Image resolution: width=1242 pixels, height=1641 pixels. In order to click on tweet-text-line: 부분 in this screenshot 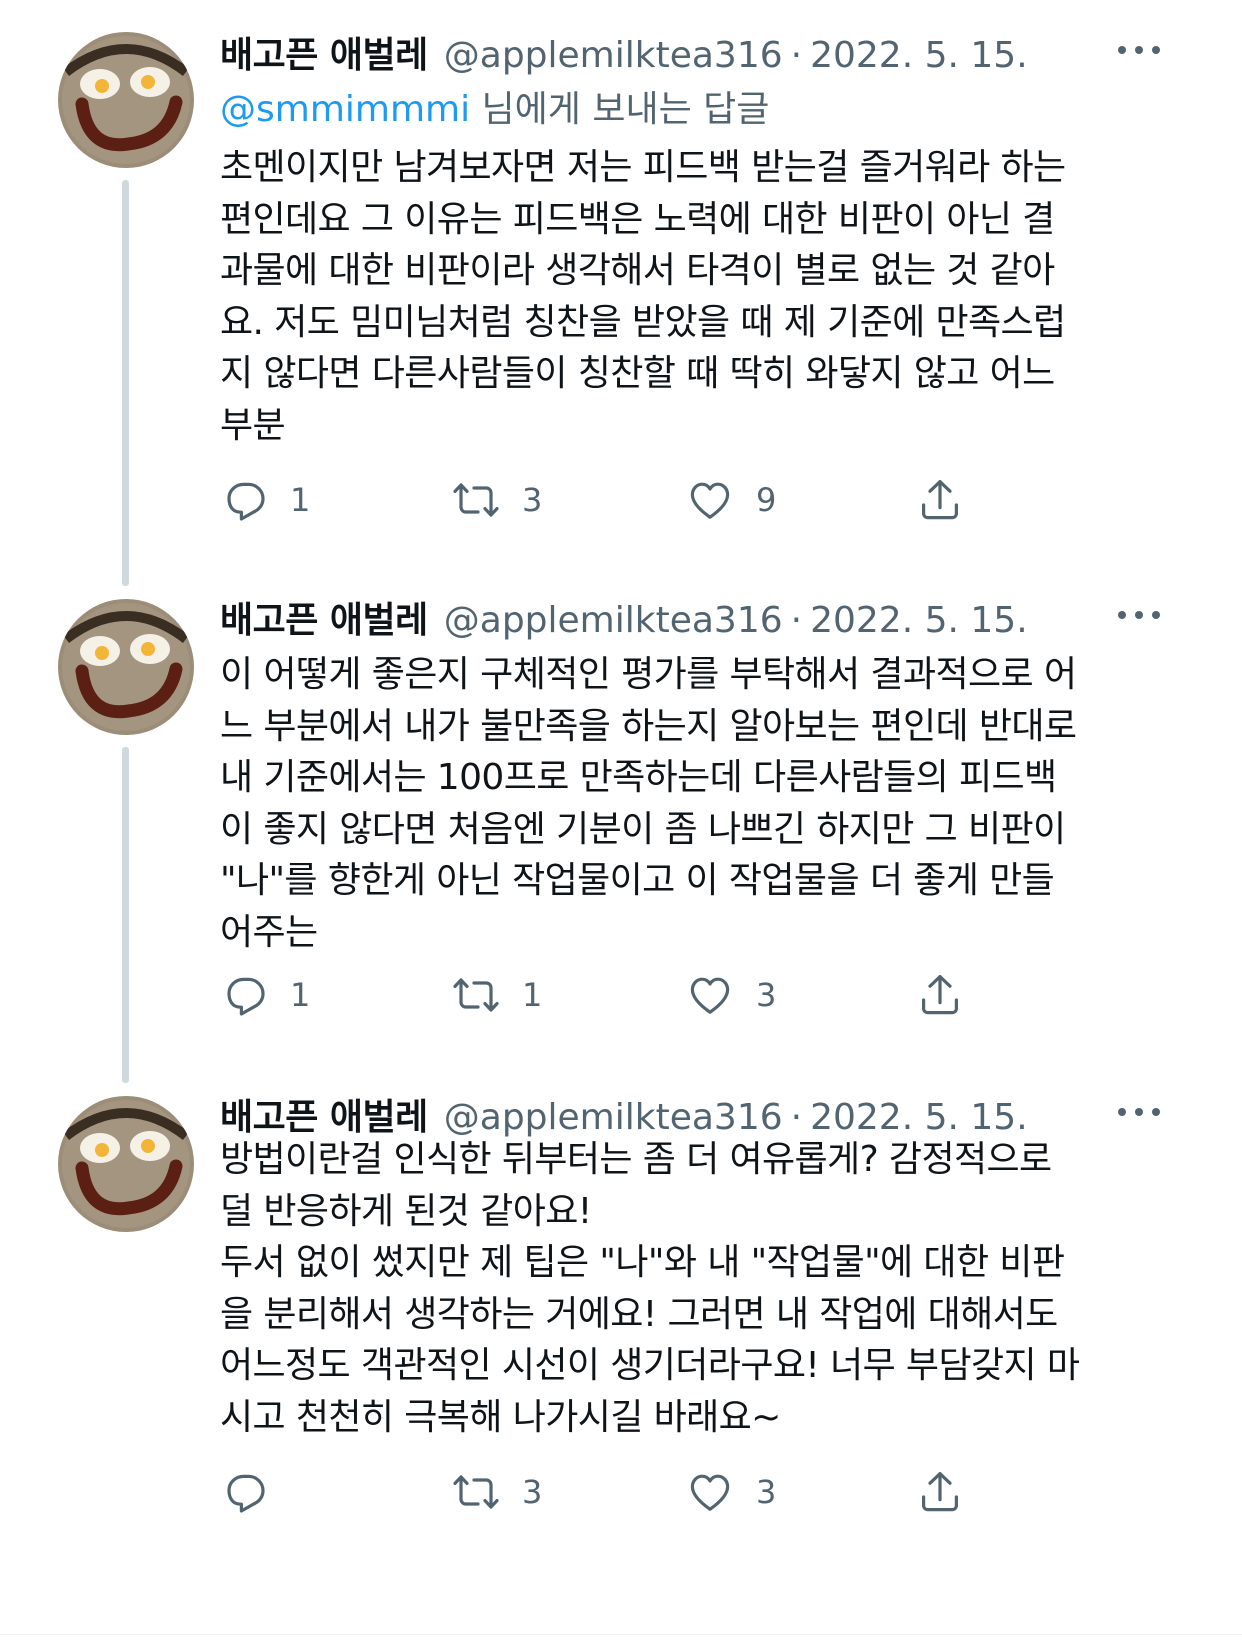, I will do `click(253, 425)`.